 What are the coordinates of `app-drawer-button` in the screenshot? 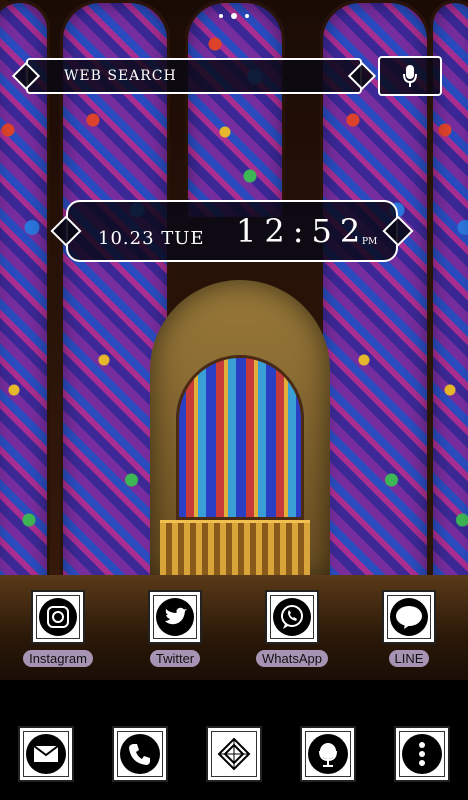 It's located at (234, 754).